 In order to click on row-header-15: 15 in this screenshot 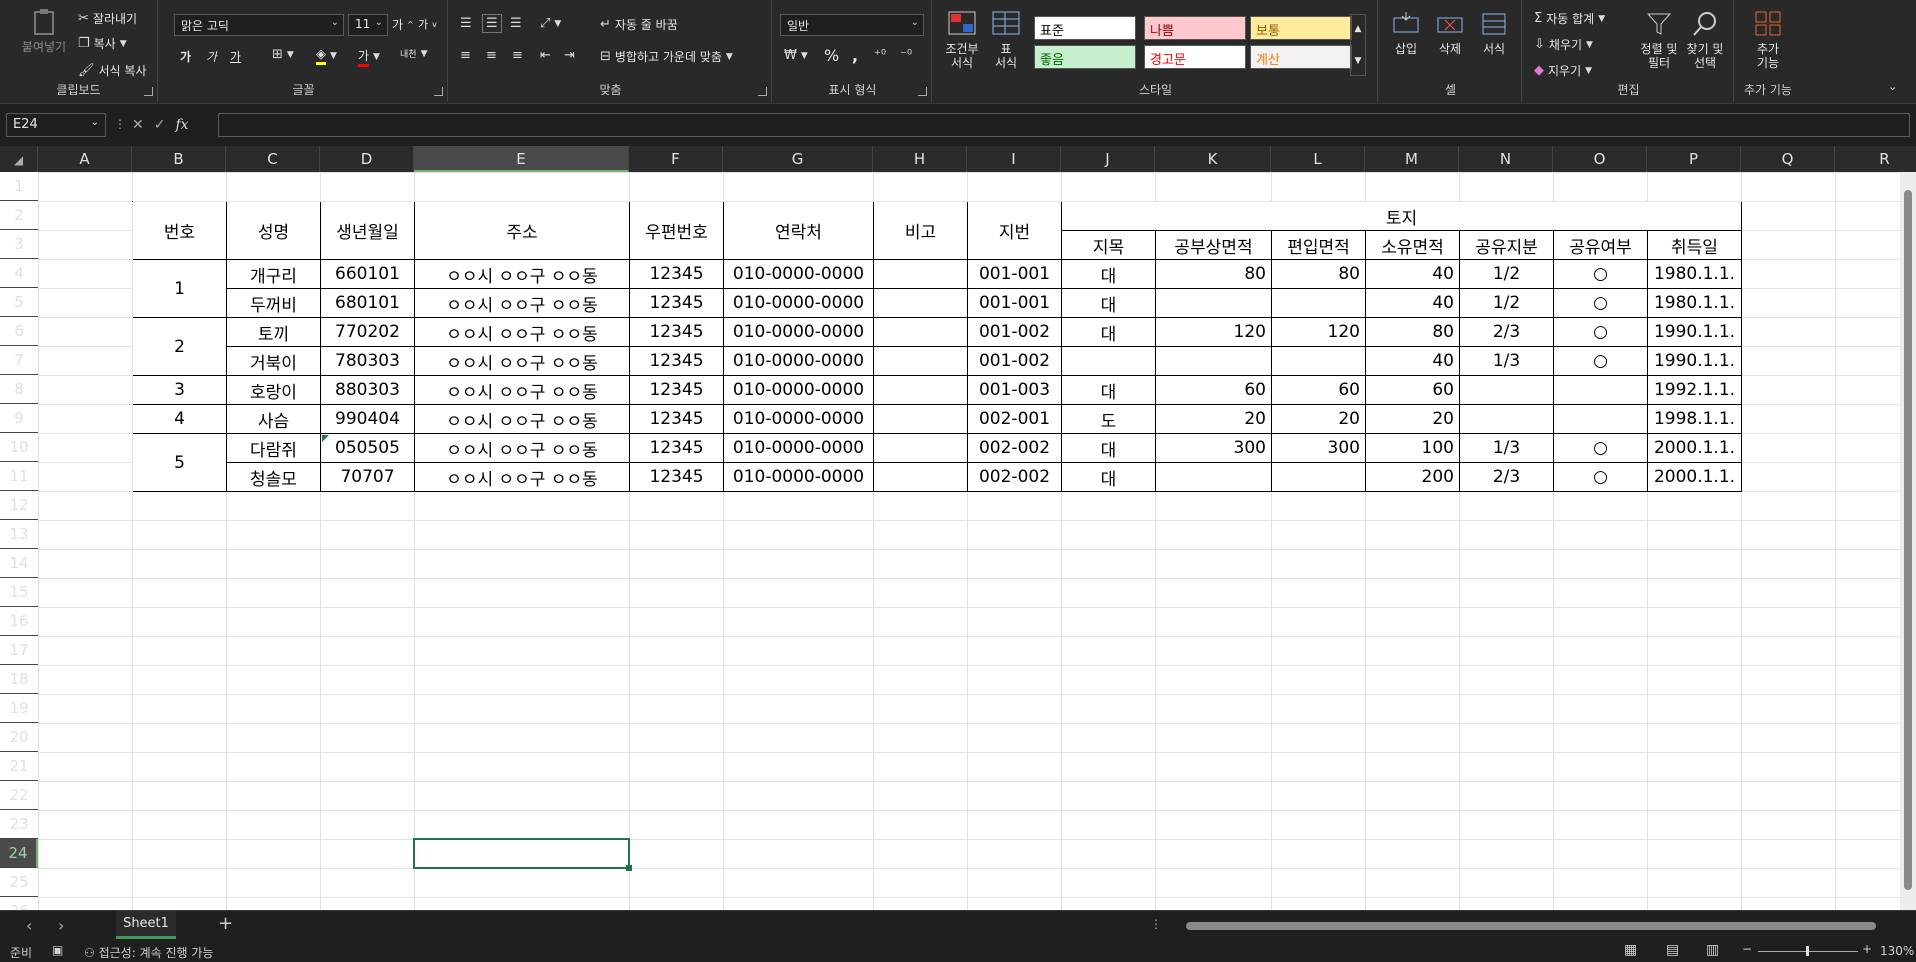, I will do `click(19, 592)`.